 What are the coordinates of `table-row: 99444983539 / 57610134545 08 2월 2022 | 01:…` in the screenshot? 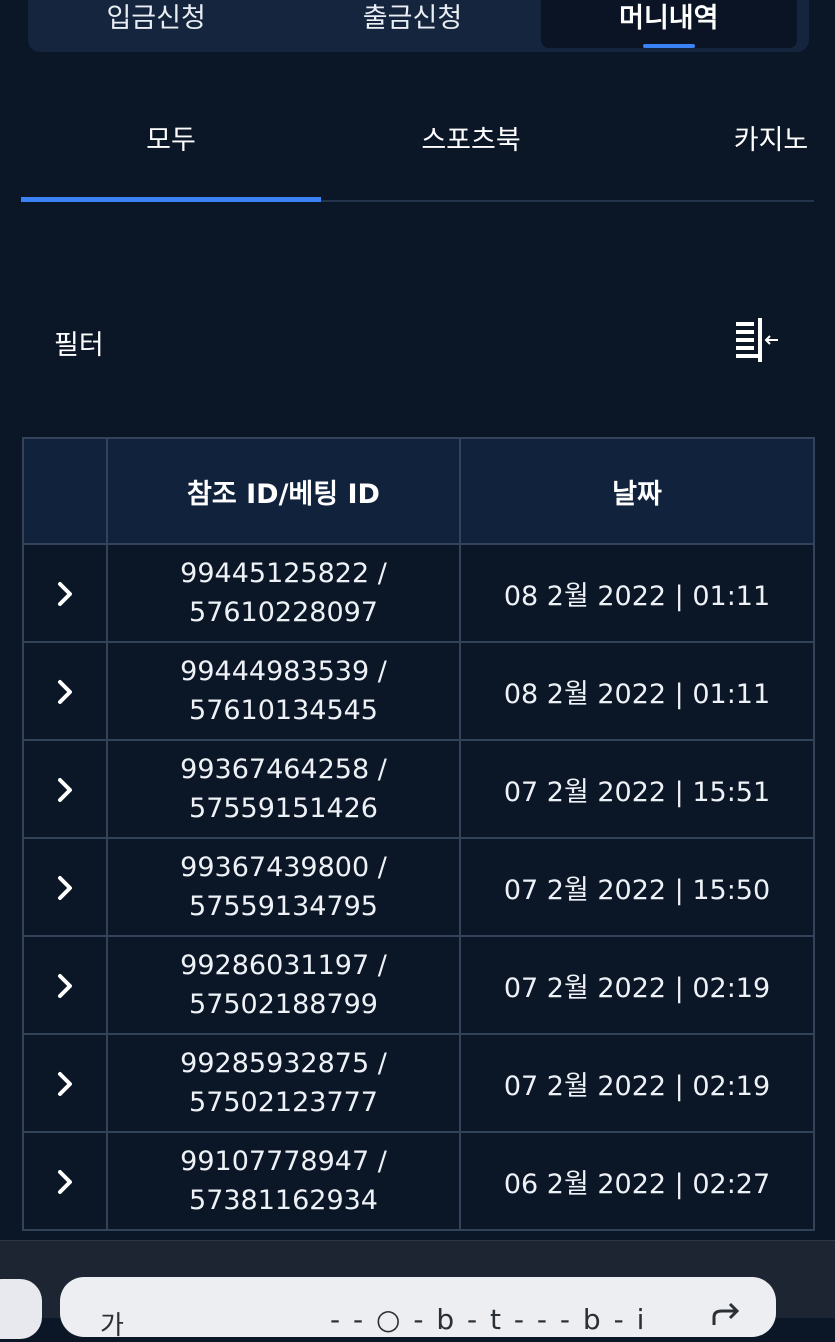 It's located at (418, 691).